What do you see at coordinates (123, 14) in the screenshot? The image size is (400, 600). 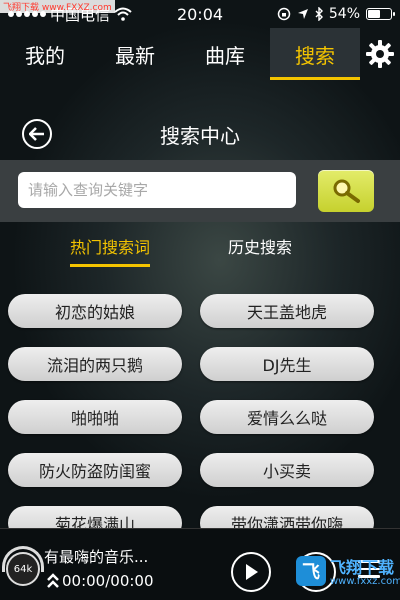 I see `wifi-icon` at bounding box center [123, 14].